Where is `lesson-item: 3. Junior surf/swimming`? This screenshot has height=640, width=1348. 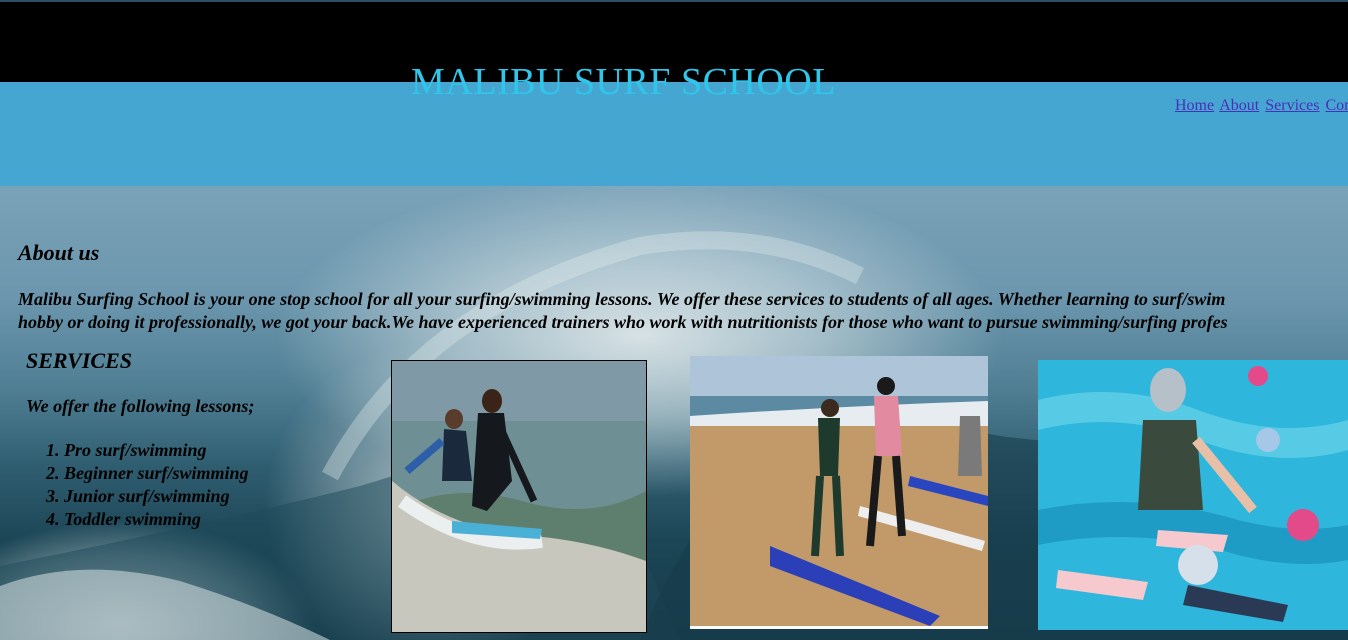 lesson-item: 3. Junior surf/swimming is located at coordinates (138, 496).